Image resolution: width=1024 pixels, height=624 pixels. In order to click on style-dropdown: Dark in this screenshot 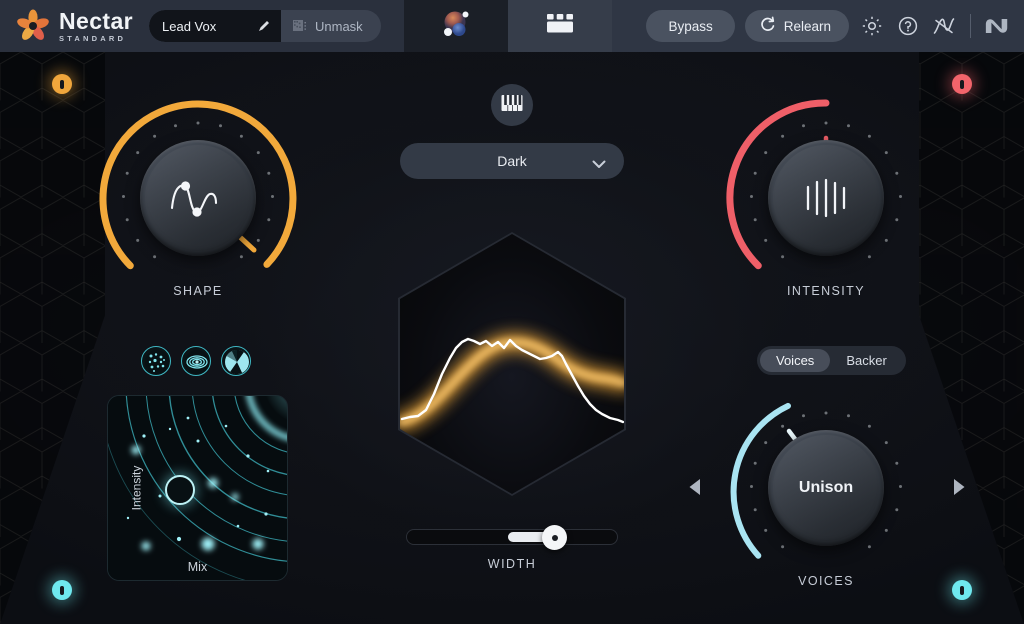, I will do `click(512, 161)`.